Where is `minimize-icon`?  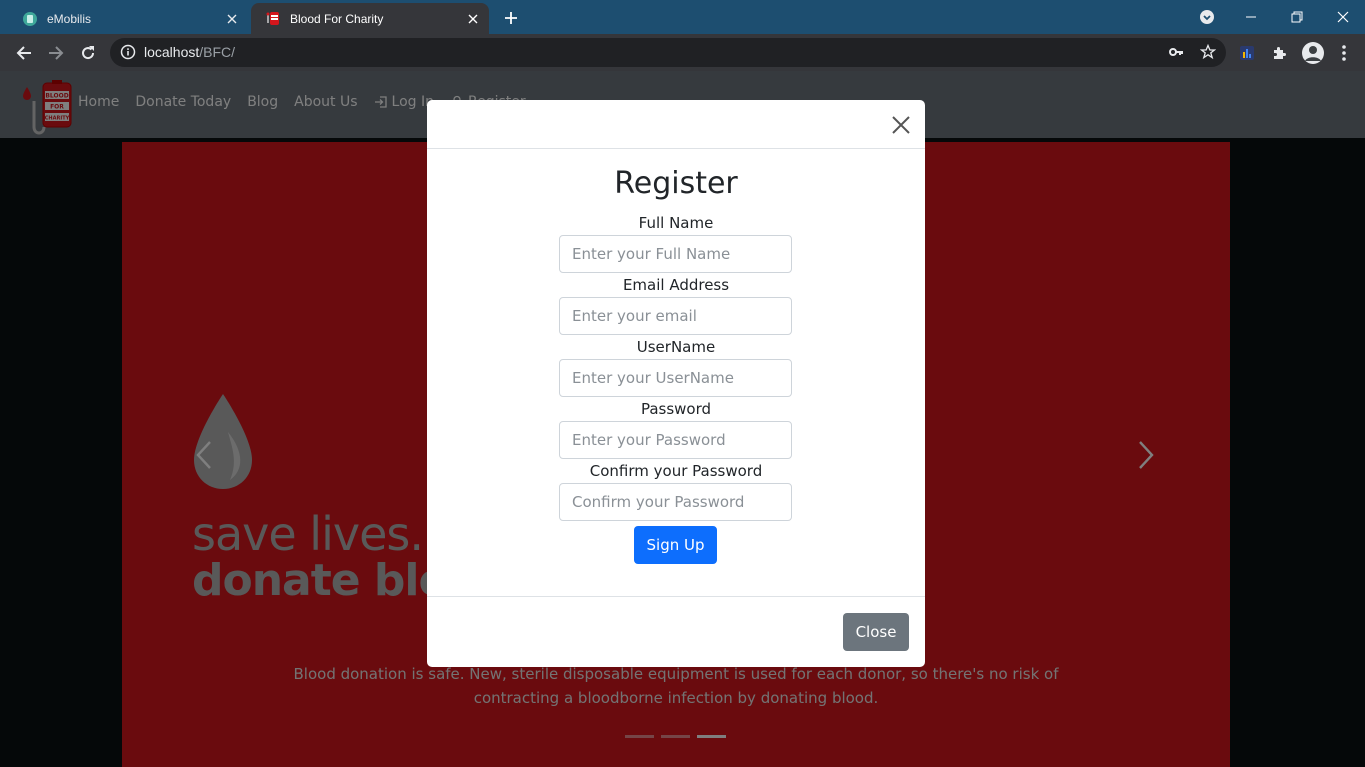 minimize-icon is located at coordinates (1251, 17).